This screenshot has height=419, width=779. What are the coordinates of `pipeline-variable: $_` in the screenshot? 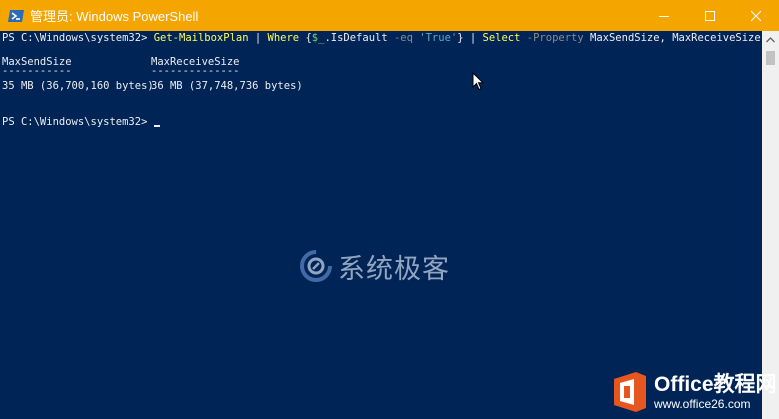 It's located at (318, 38).